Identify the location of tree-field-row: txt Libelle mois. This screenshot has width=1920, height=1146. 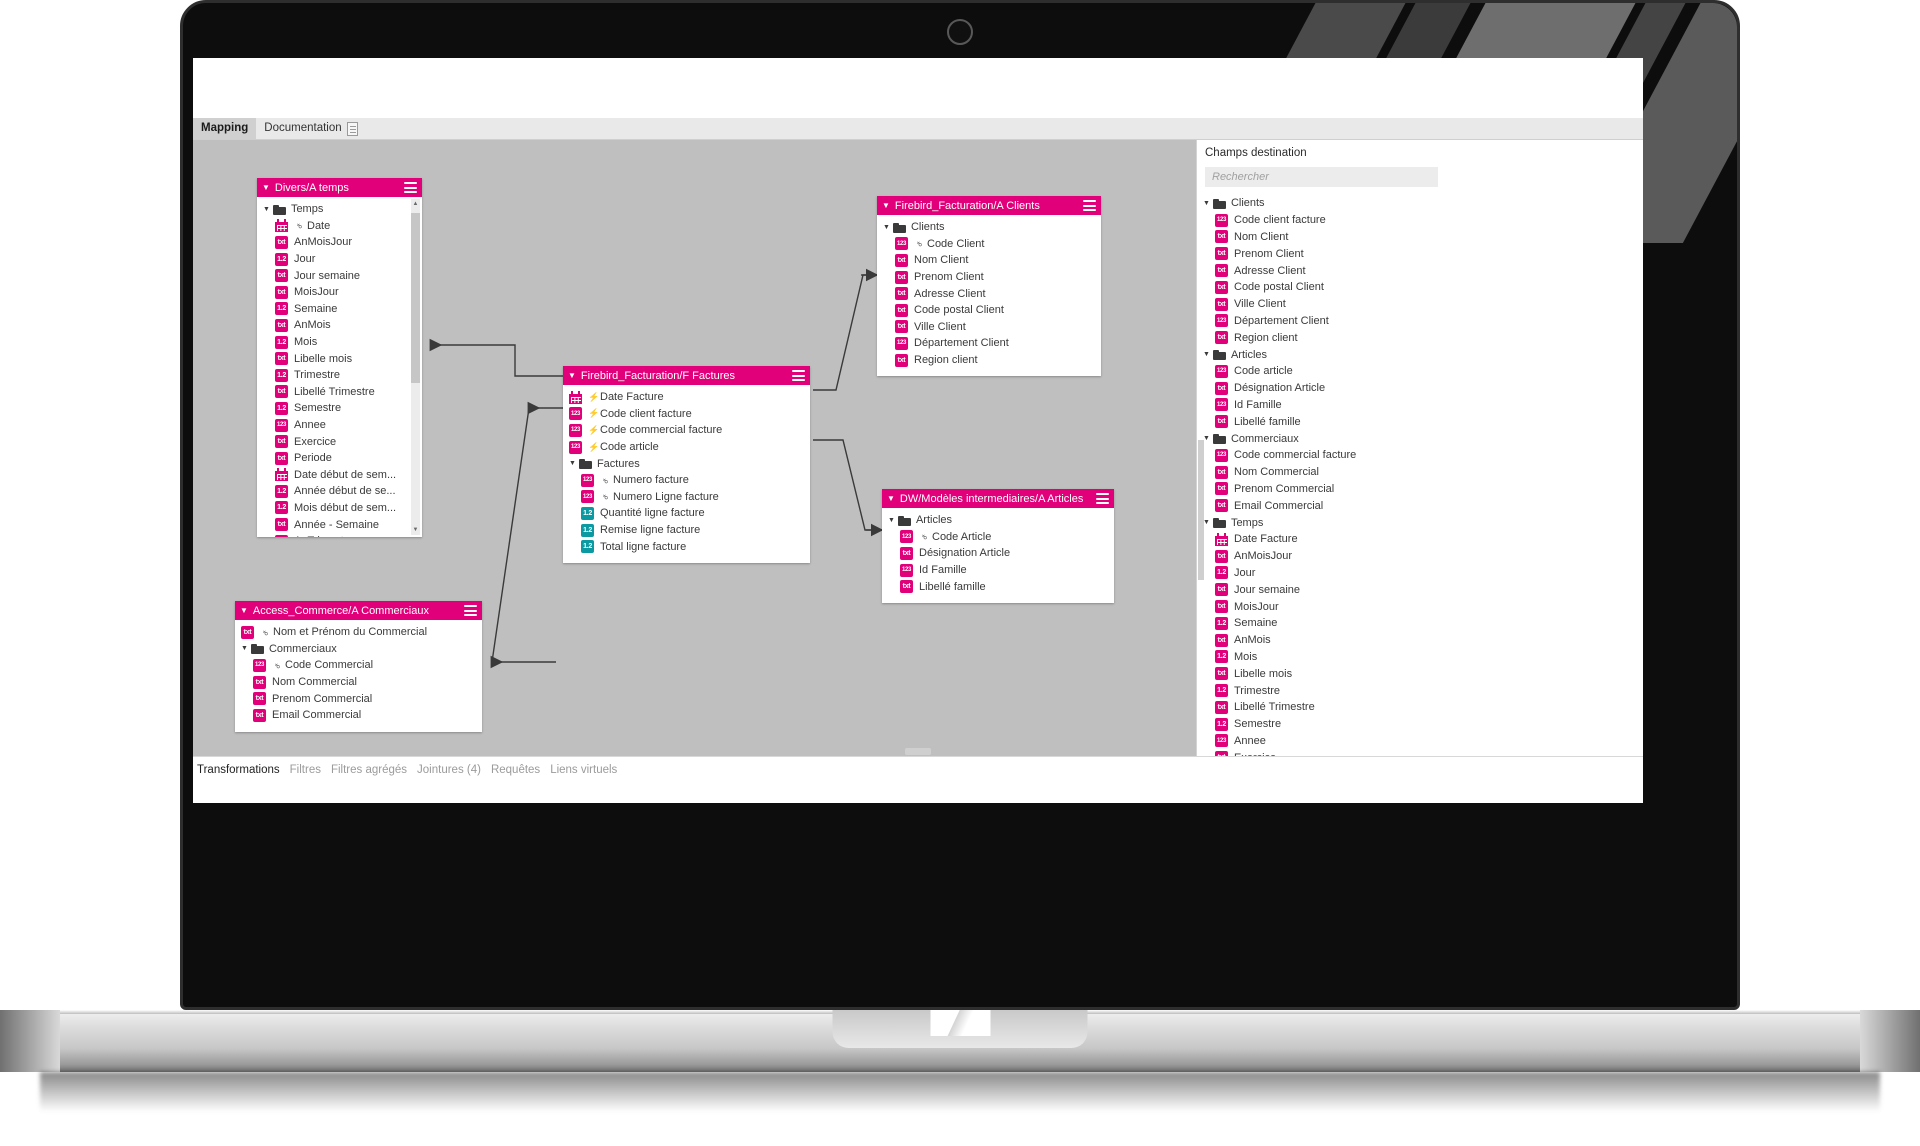
(339, 358).